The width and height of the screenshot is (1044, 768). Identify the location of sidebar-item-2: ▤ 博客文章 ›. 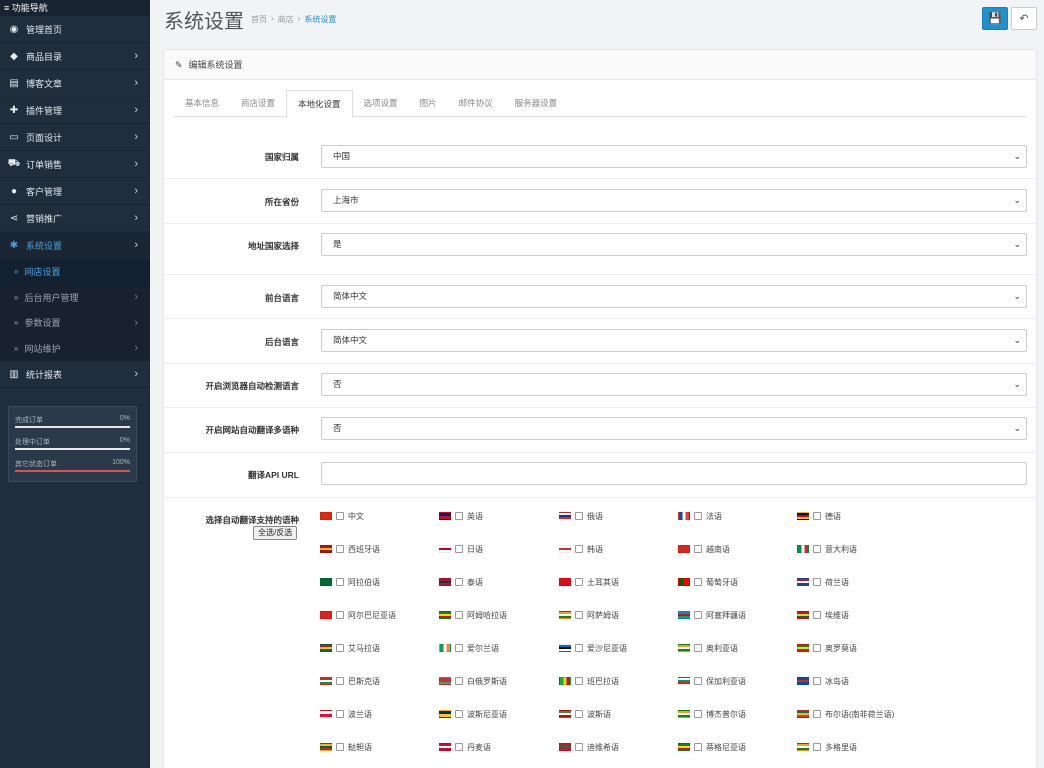
(75, 83).